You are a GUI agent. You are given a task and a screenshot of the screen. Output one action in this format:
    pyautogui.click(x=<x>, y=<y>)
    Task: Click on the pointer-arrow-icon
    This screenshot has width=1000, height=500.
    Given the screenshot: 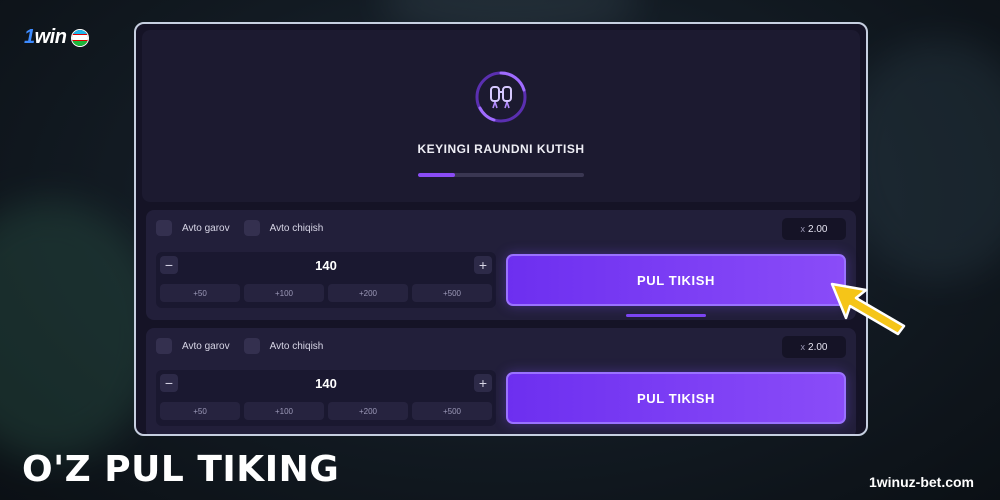 What is the action you would take?
    pyautogui.click(x=868, y=309)
    